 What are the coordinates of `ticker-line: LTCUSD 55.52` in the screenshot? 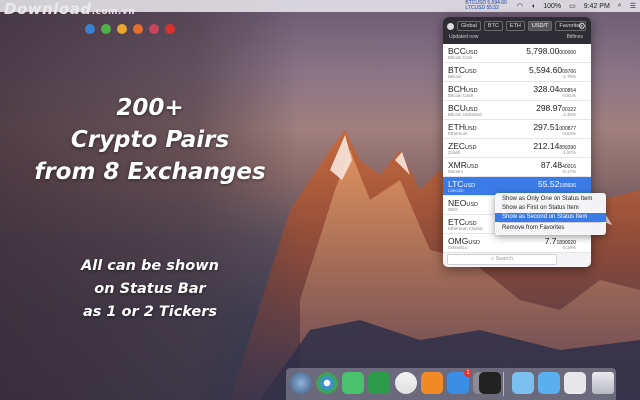 It's located at (482, 8).